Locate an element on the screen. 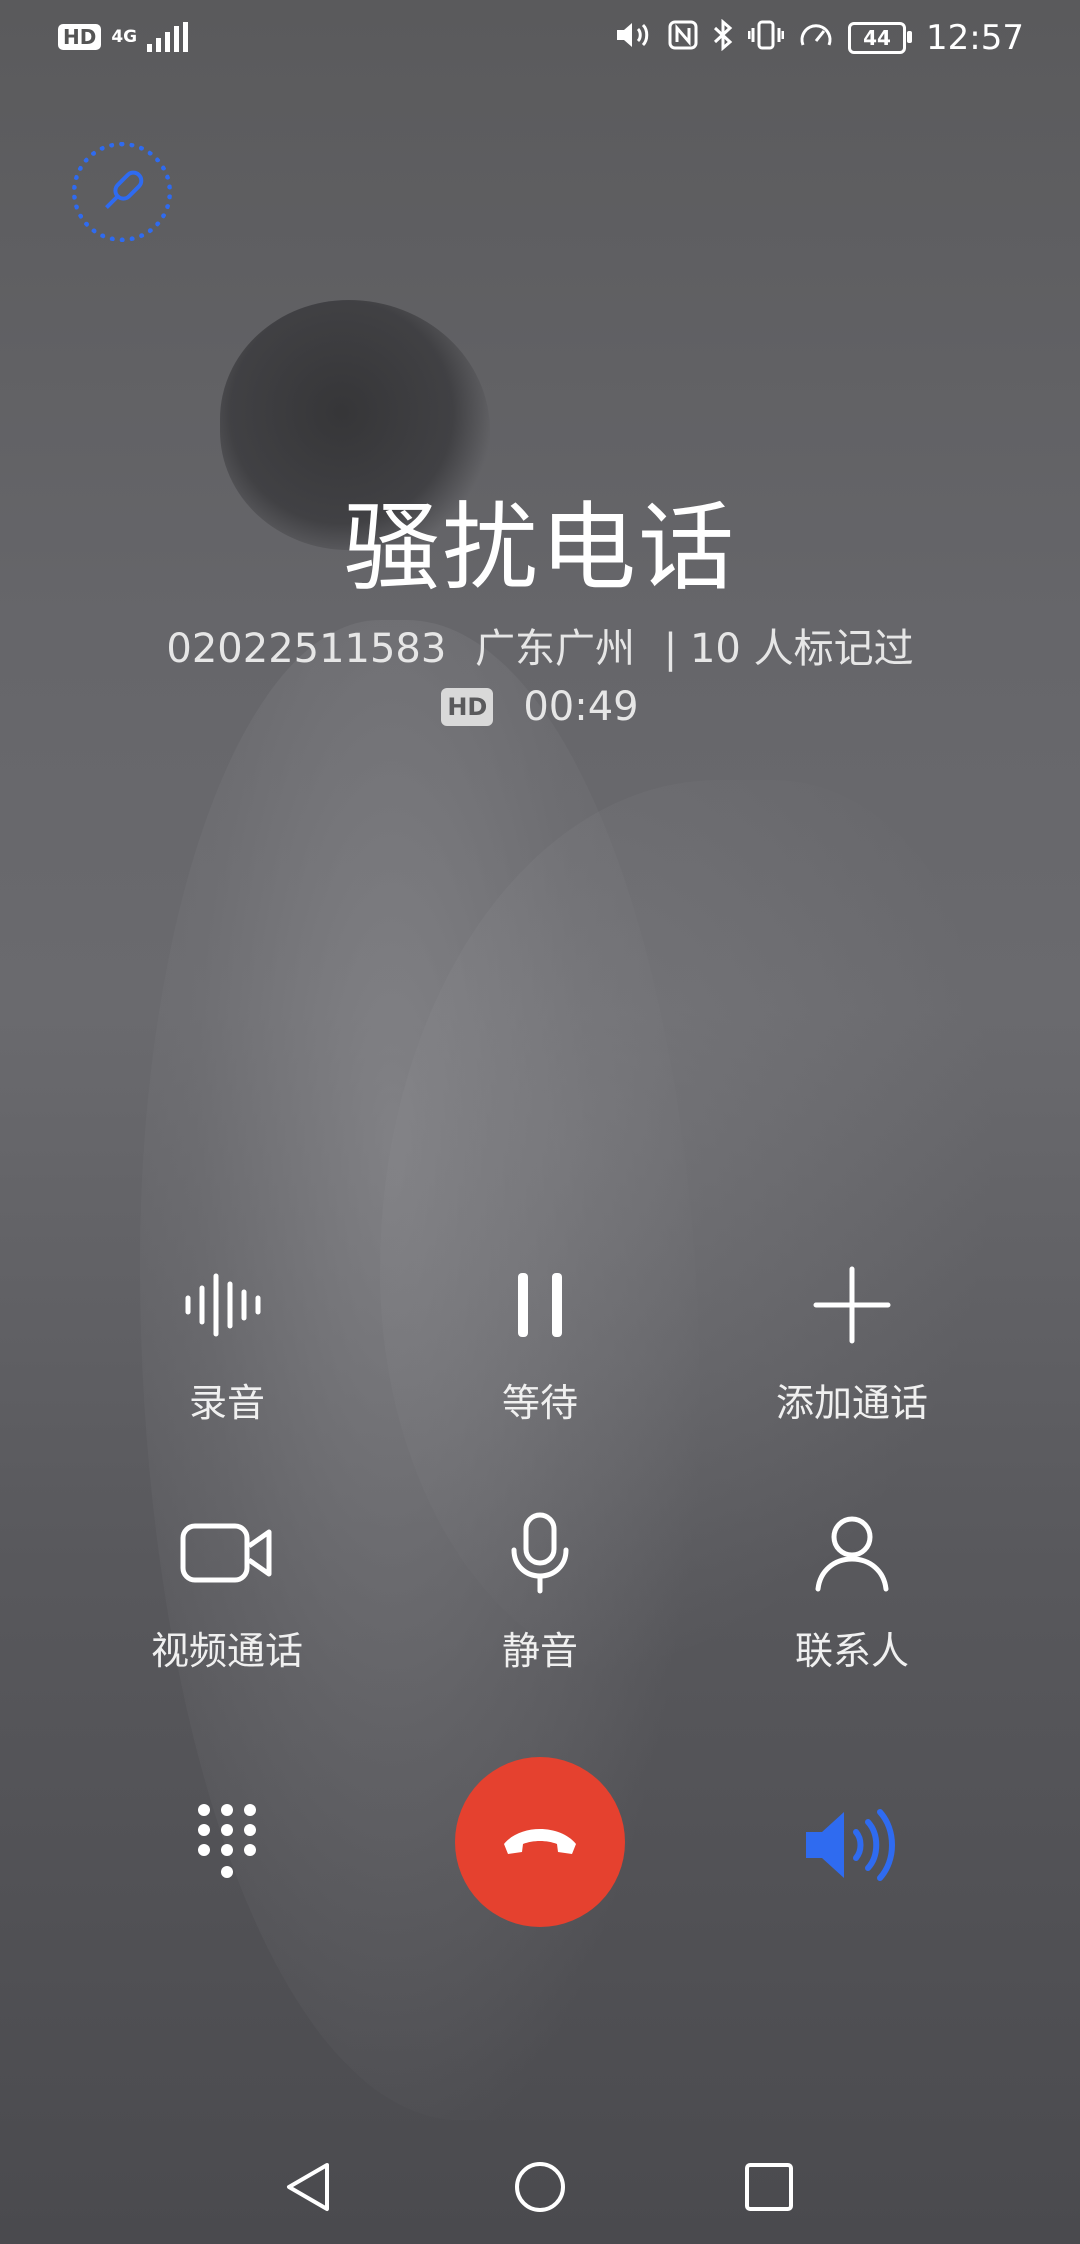  data-saver-icon is located at coordinates (816, 38).